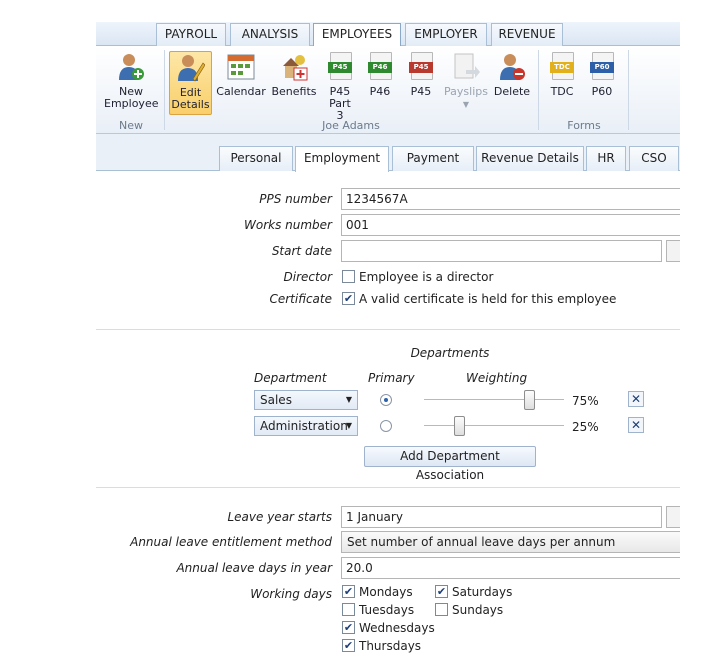  Describe the element at coordinates (450, 353) in the screenshot. I see `departments-title: Departments` at that location.